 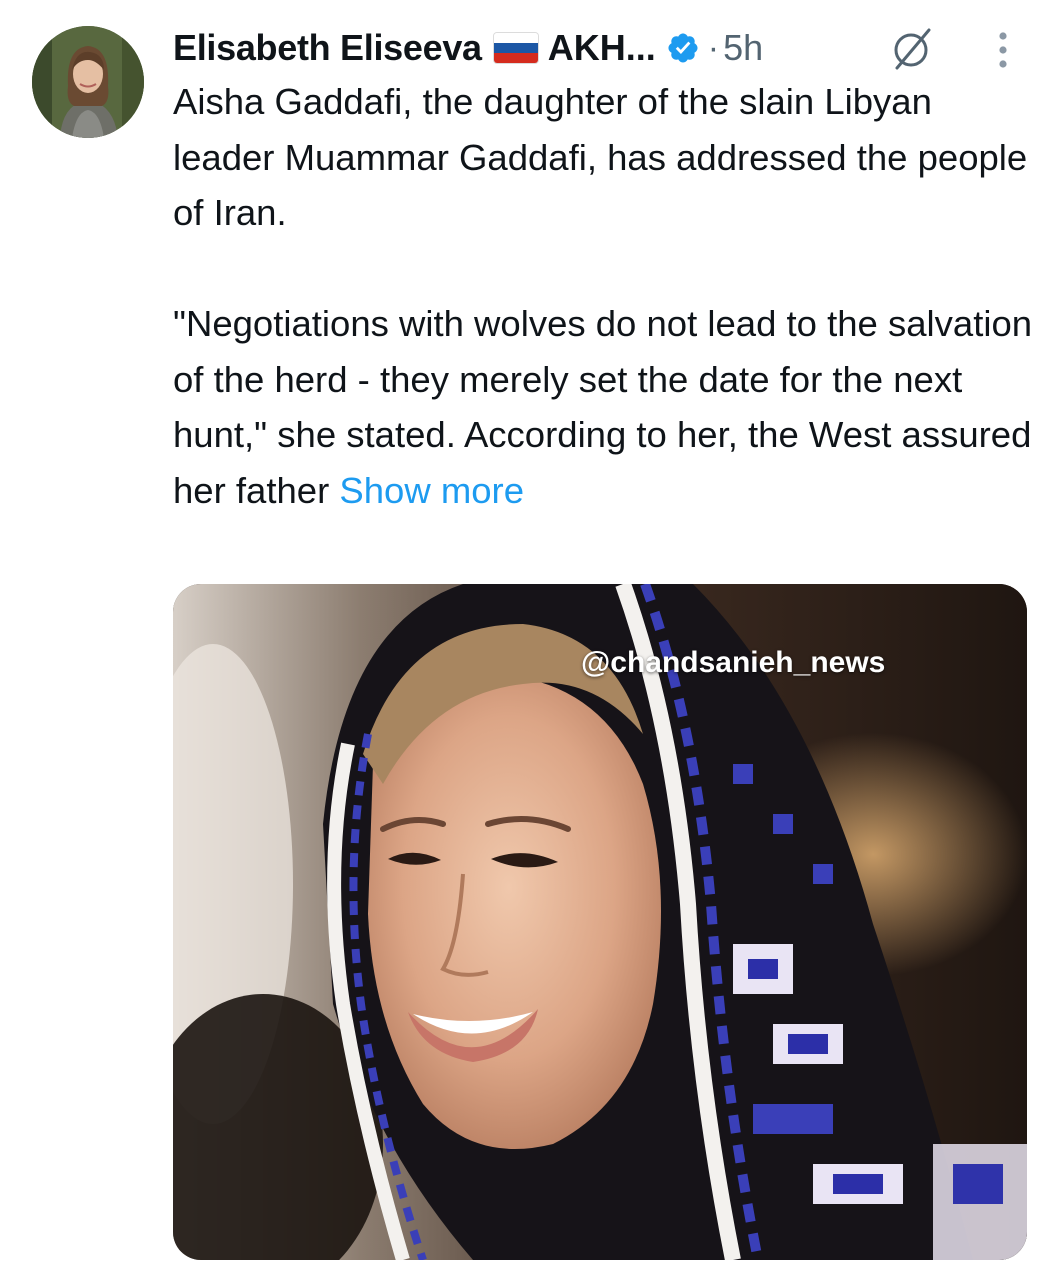 What do you see at coordinates (683, 48) in the screenshot?
I see `verified-badge-icon` at bounding box center [683, 48].